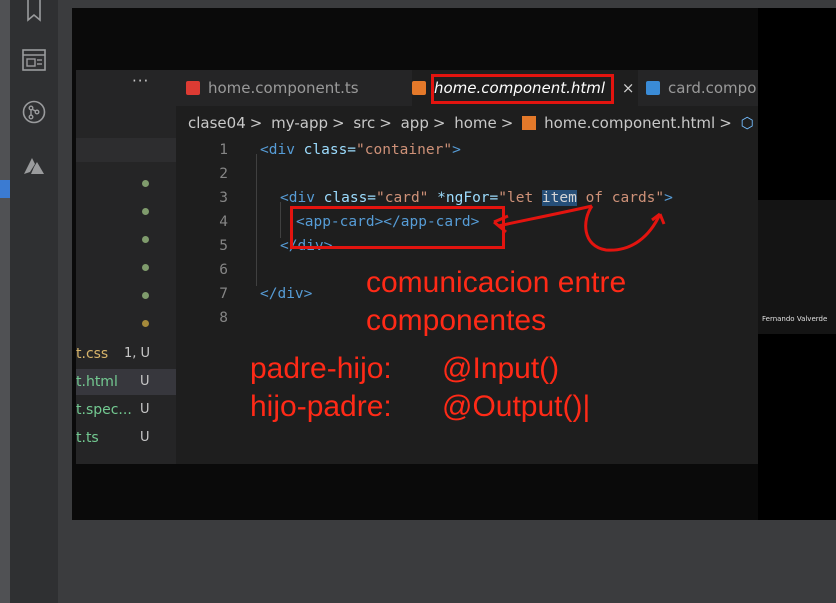  I want to click on activity-marker, so click(5, 189).